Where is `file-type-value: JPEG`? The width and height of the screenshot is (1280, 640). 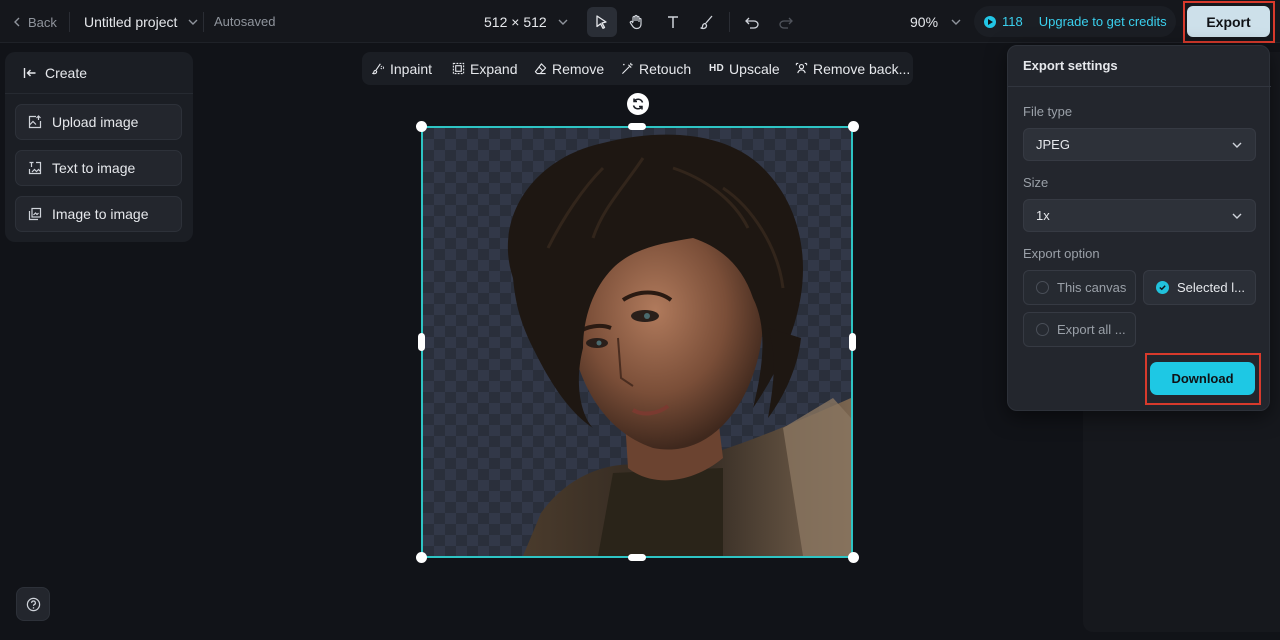 file-type-value: JPEG is located at coordinates (1053, 144).